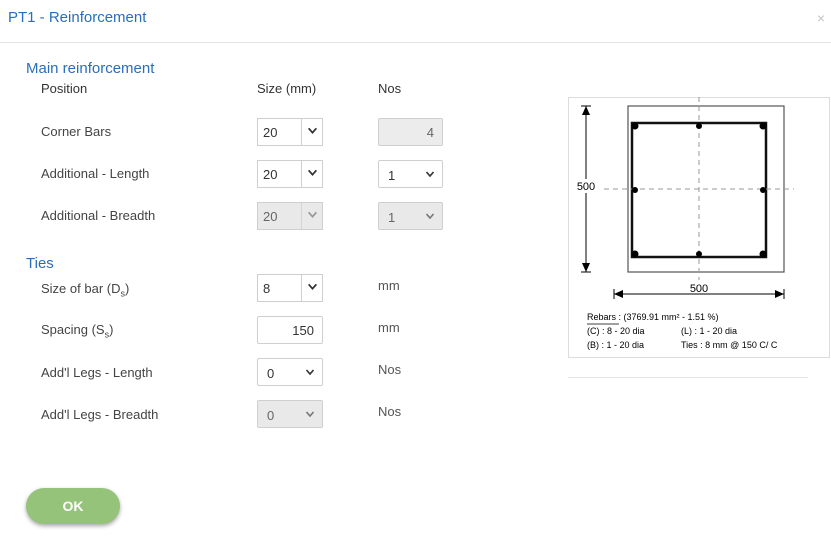 Image resolution: width=831 pixels, height=545 pixels. I want to click on additional-breadth-label: Additional - Breadth, so click(98, 215).